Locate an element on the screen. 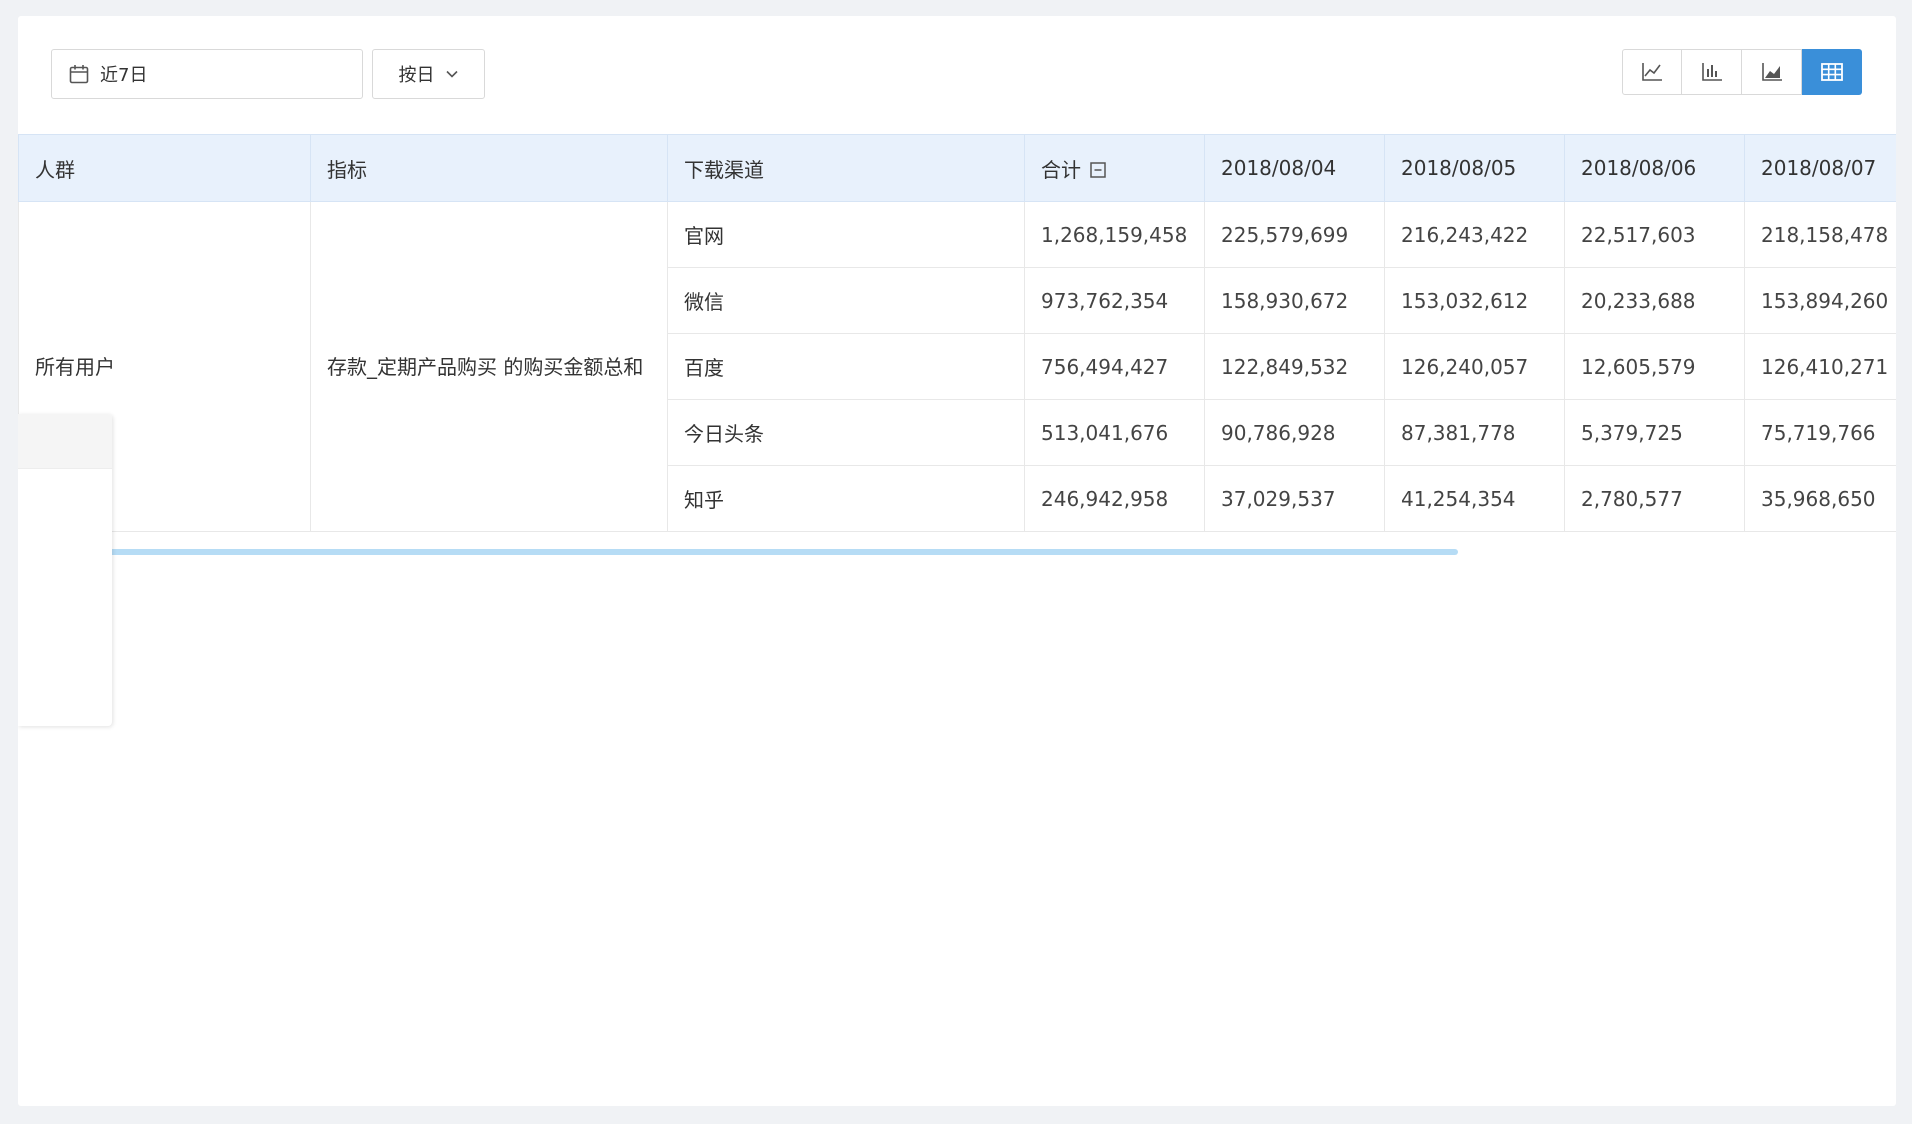  value-cell: 218,158,478 is located at coordinates (1820, 234).